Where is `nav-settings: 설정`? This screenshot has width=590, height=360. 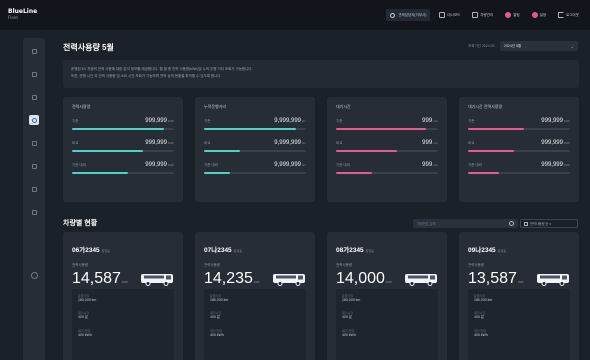 nav-settings: 설정 is located at coordinates (539, 15).